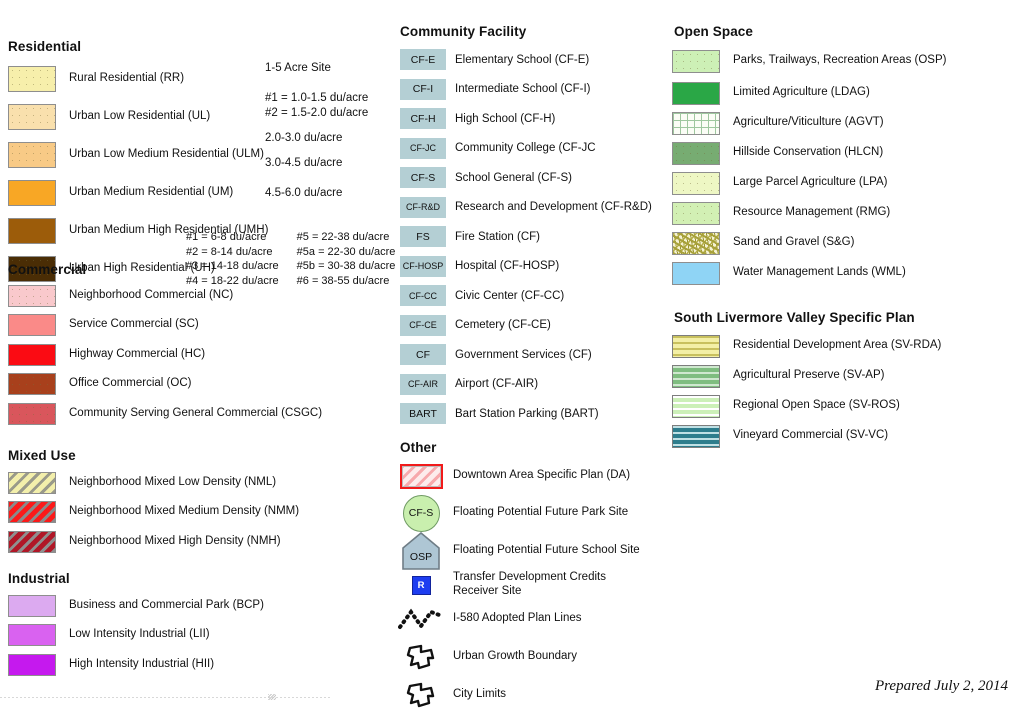  I want to click on legend-row-community-facility: CF-E Elementary School (CF-E), so click(526, 60).